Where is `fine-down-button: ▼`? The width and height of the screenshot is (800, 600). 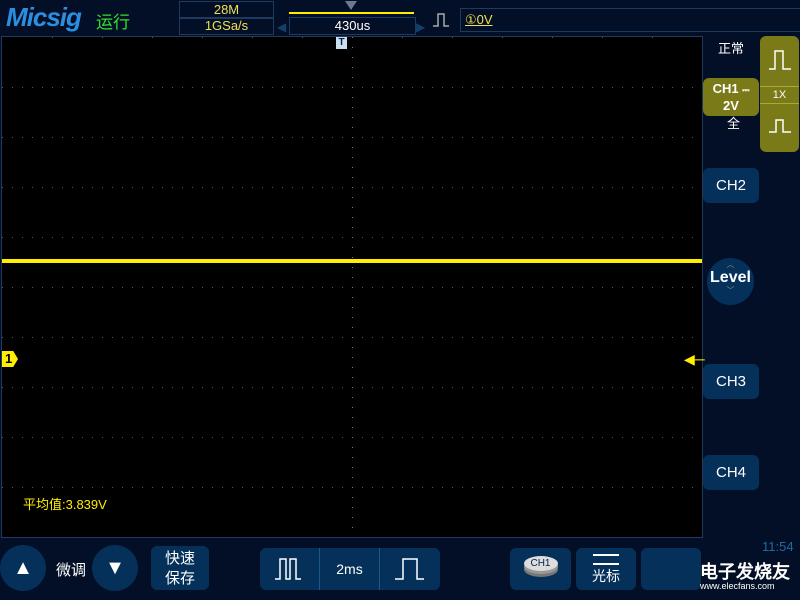 fine-down-button: ▼ is located at coordinates (115, 568).